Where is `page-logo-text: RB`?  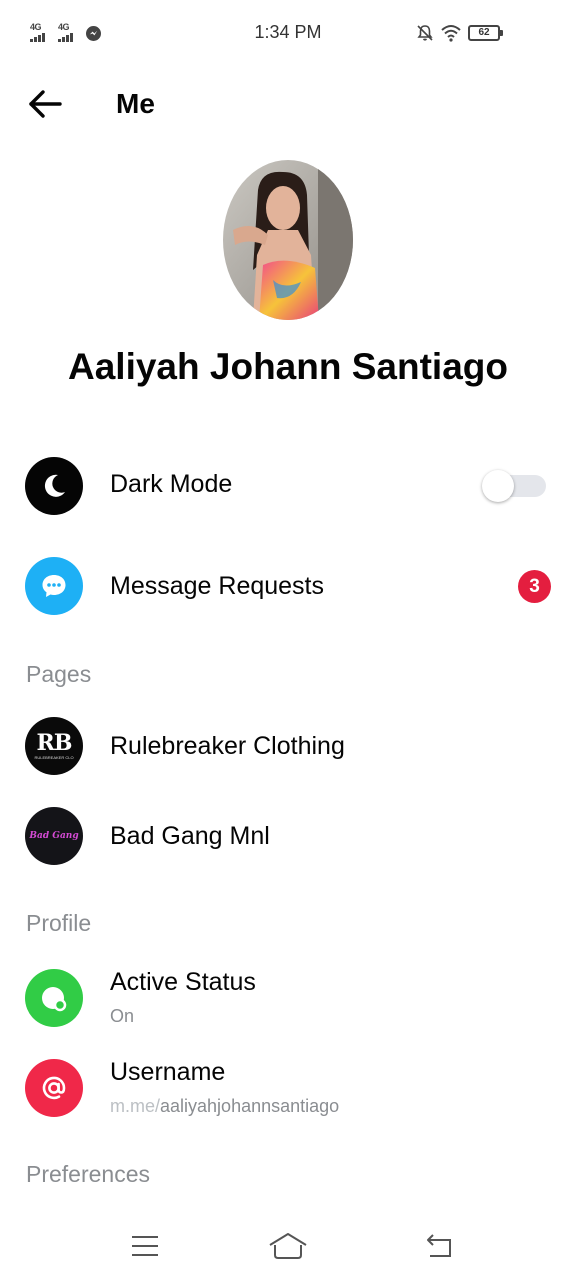
page-logo-text: RB is located at coordinates (54, 743).